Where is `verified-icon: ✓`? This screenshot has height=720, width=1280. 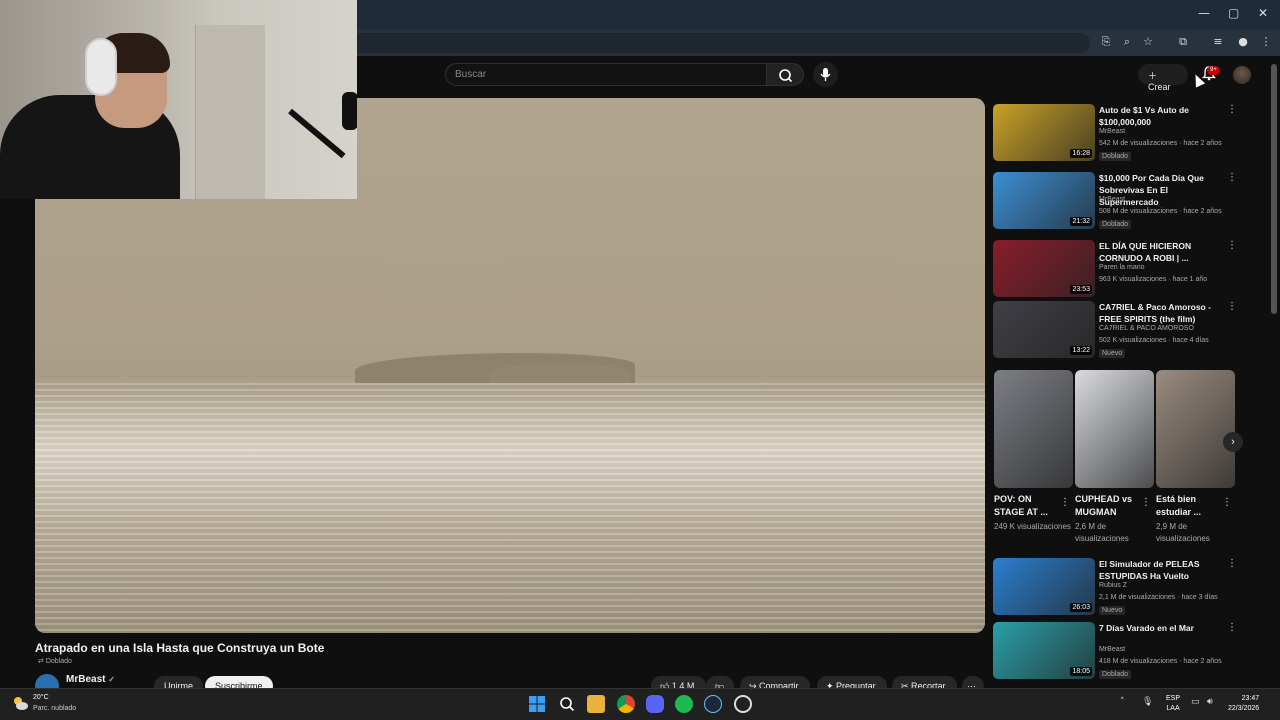
verified-icon: ✓ is located at coordinates (111, 679).